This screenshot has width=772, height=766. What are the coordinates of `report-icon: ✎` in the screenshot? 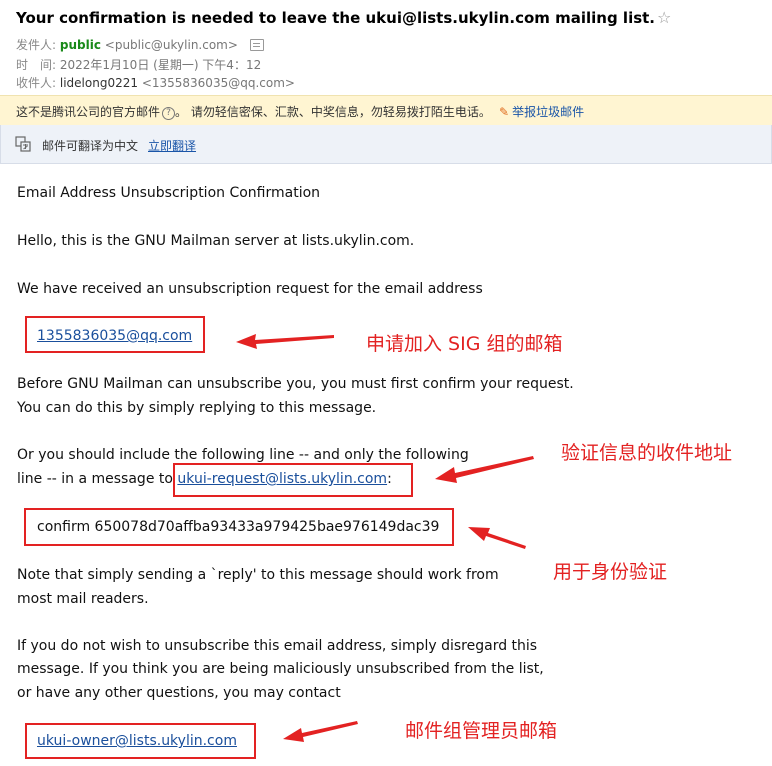 It's located at (504, 112).